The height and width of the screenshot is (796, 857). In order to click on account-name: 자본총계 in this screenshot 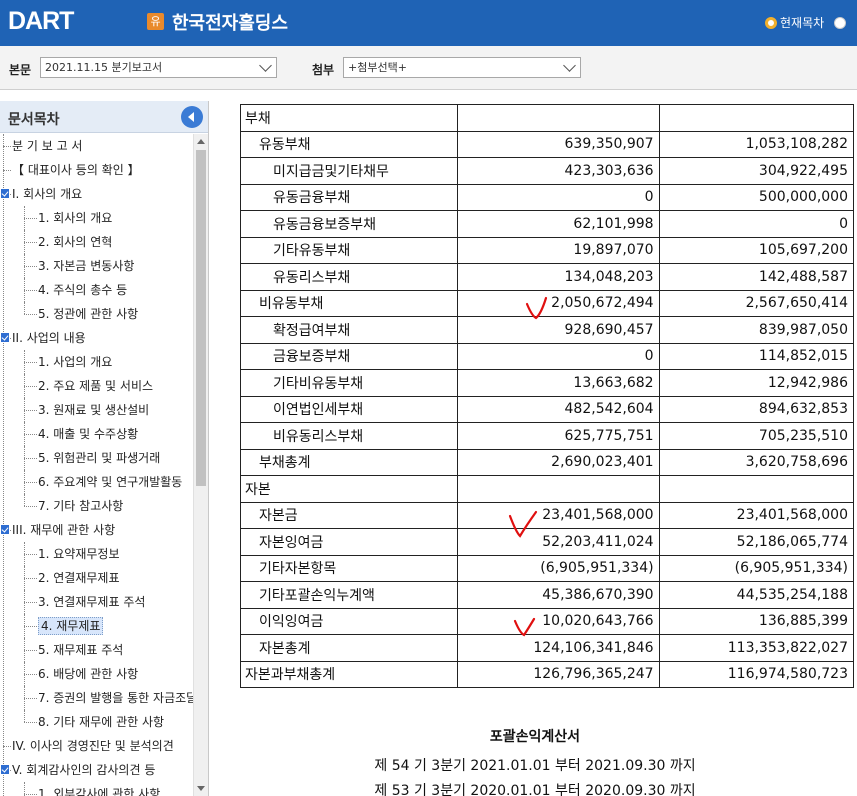, I will do `click(349, 648)`.